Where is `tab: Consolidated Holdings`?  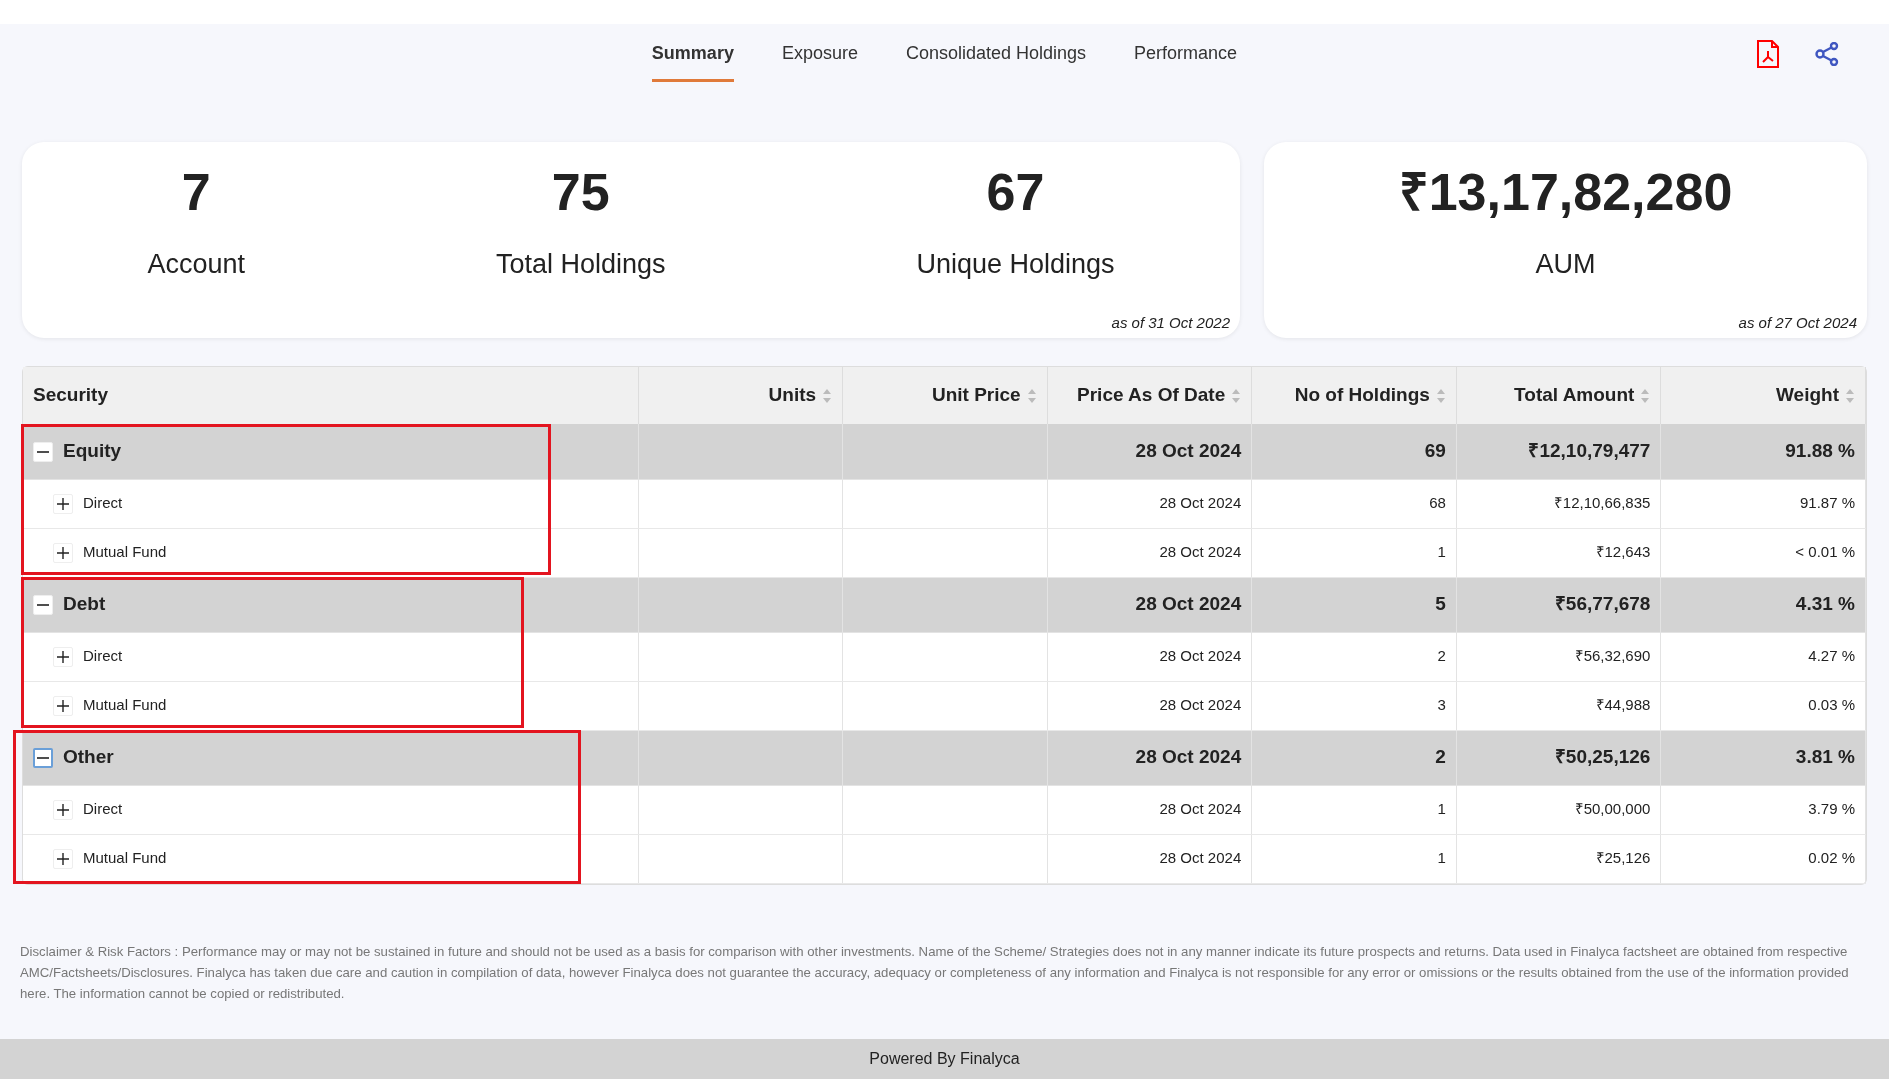
tab: Consolidated Holdings is located at coordinates (996, 57).